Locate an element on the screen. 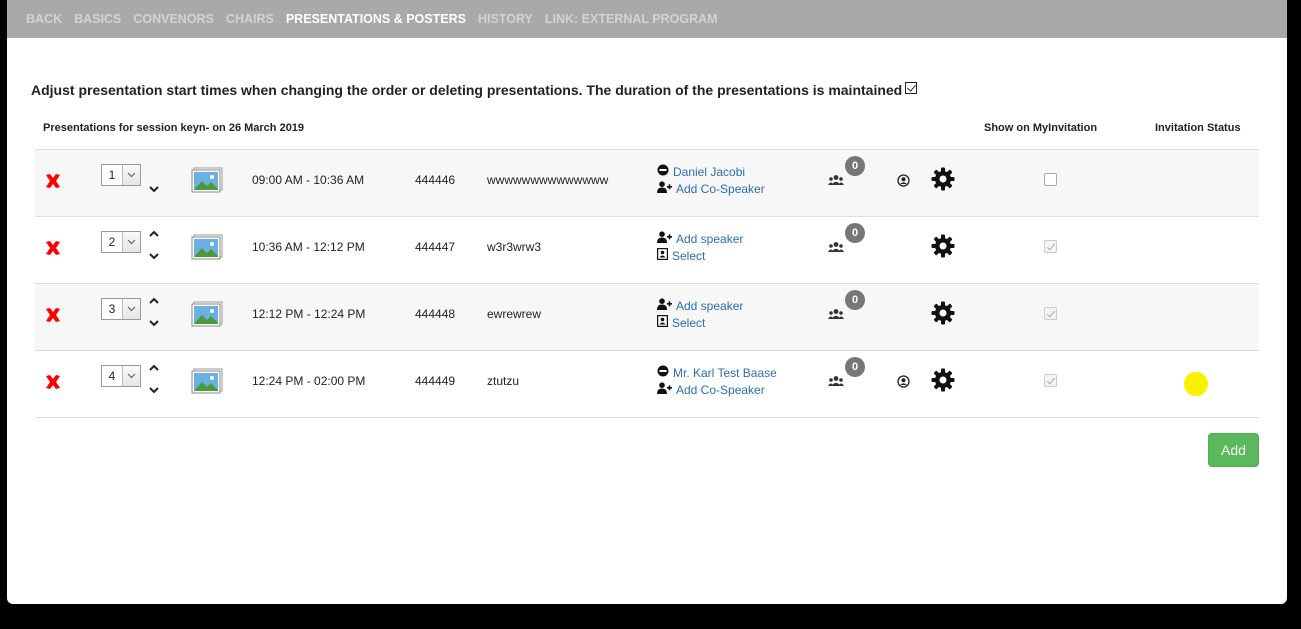  presentation-title: wwwwwwwwwwwwww is located at coordinates (547, 180).